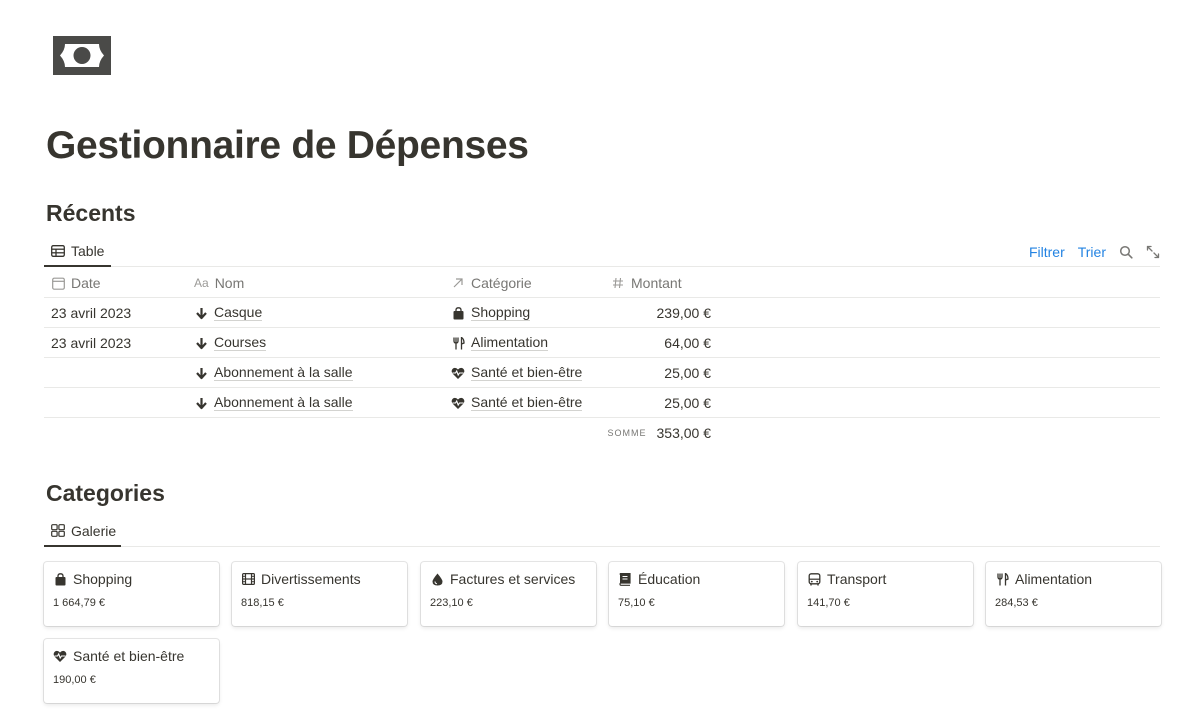 The image size is (1200, 718). What do you see at coordinates (602, 251) in the screenshot?
I see `recents-view-bar: Table Filtrer Trier` at bounding box center [602, 251].